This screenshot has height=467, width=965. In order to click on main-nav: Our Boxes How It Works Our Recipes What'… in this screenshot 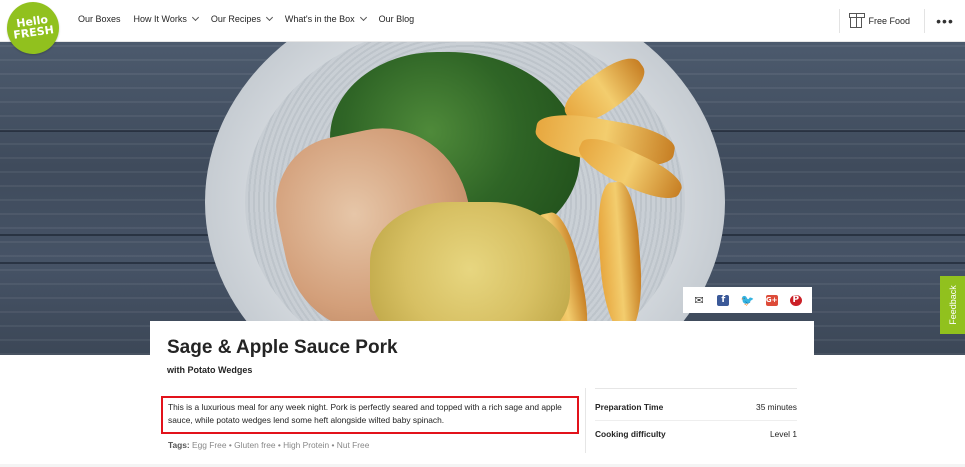, I will do `click(246, 18)`.